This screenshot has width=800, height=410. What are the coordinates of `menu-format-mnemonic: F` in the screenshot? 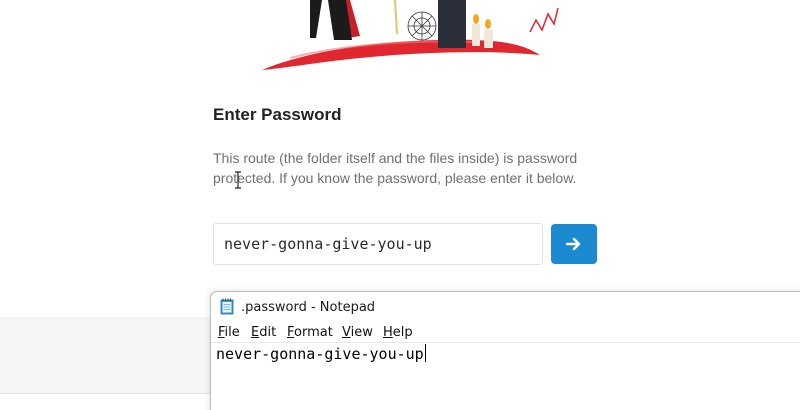 It's located at (291, 332).